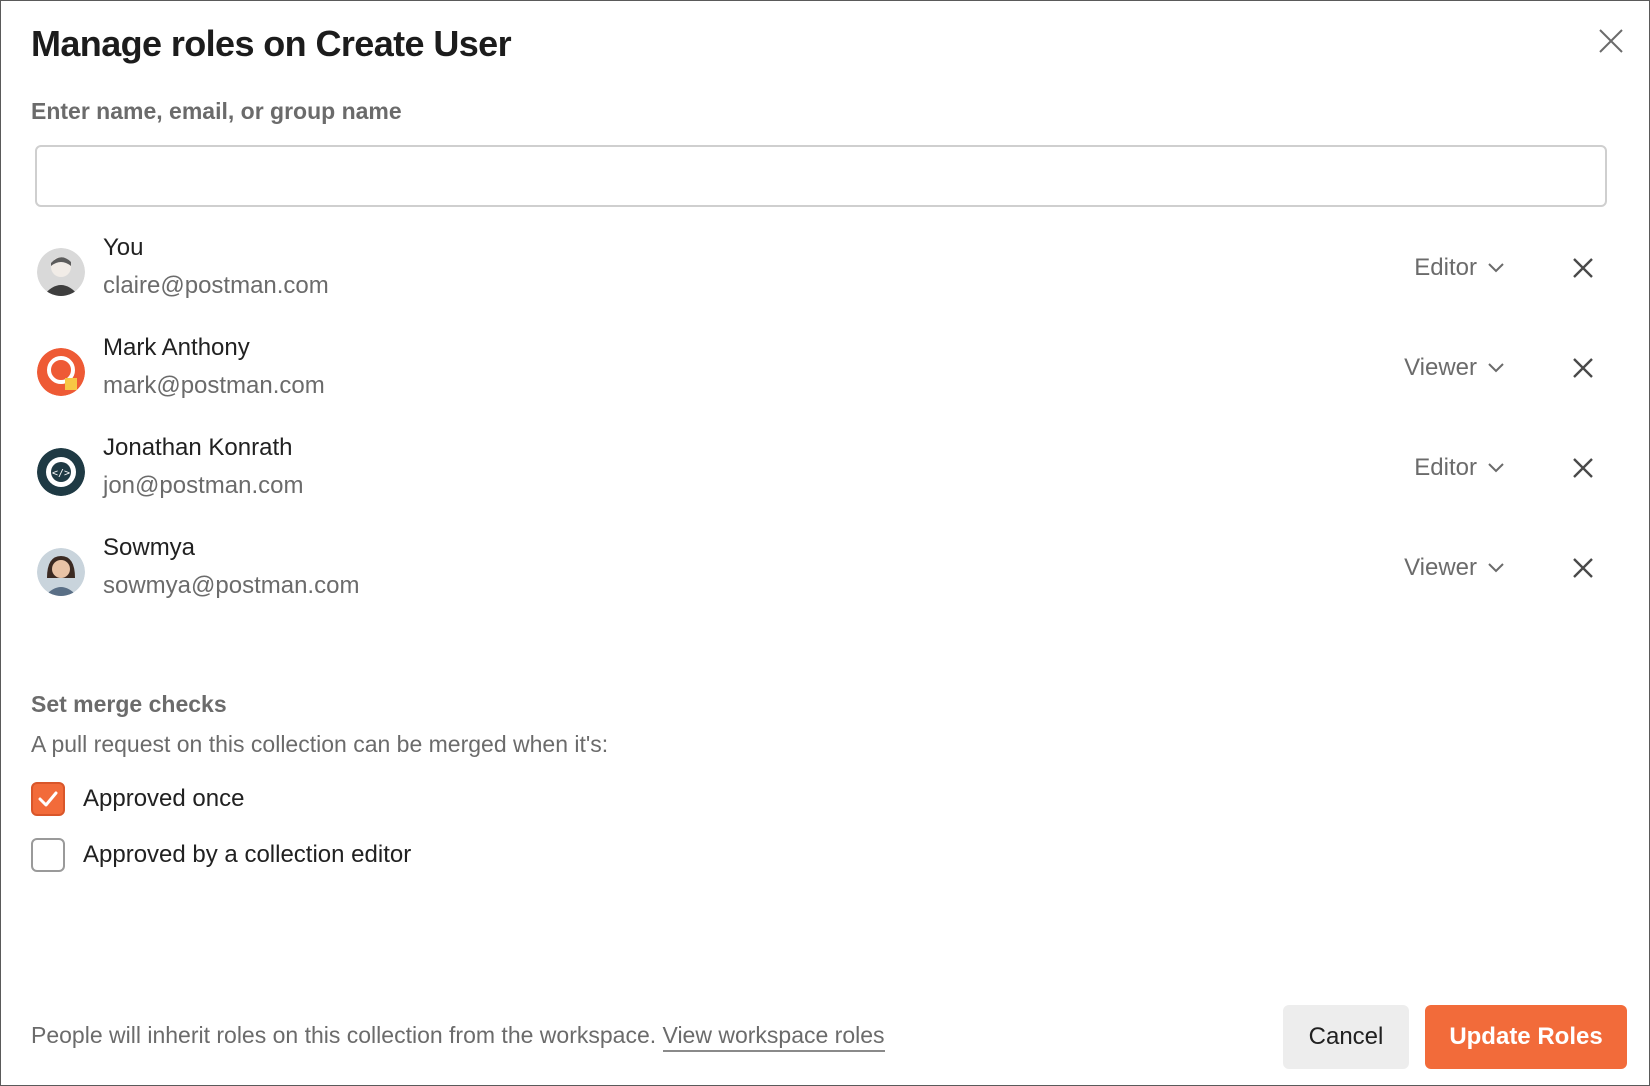 The height and width of the screenshot is (1086, 1650). I want to click on member-name: You, so click(123, 247).